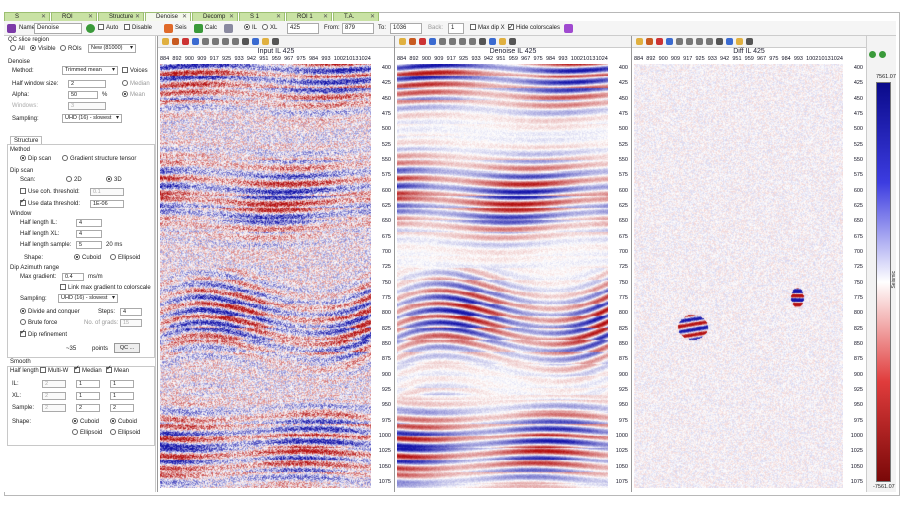 Image resolution: width=904 pixels, height=508 pixels. I want to click on multiw-checkbox: Multi-W, so click(54, 371).